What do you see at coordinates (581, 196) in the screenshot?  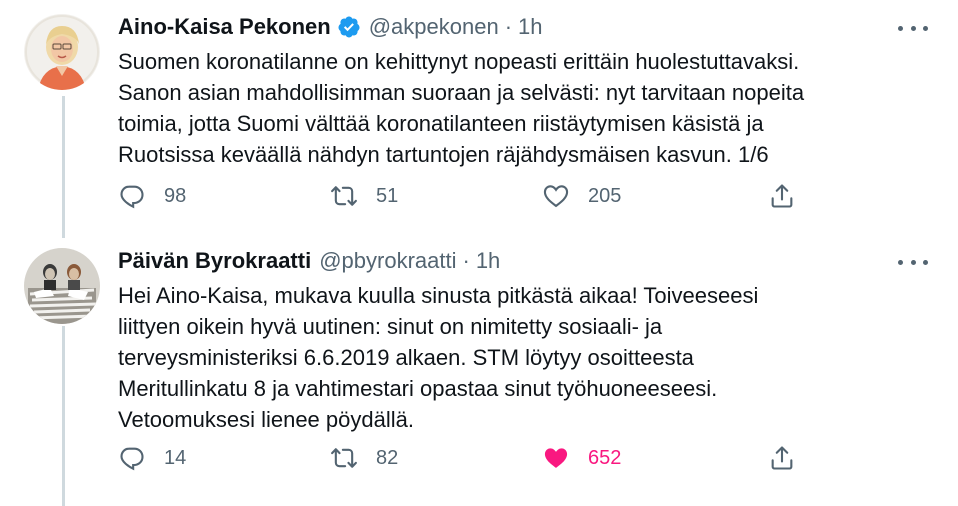 I see `like-button: 205` at bounding box center [581, 196].